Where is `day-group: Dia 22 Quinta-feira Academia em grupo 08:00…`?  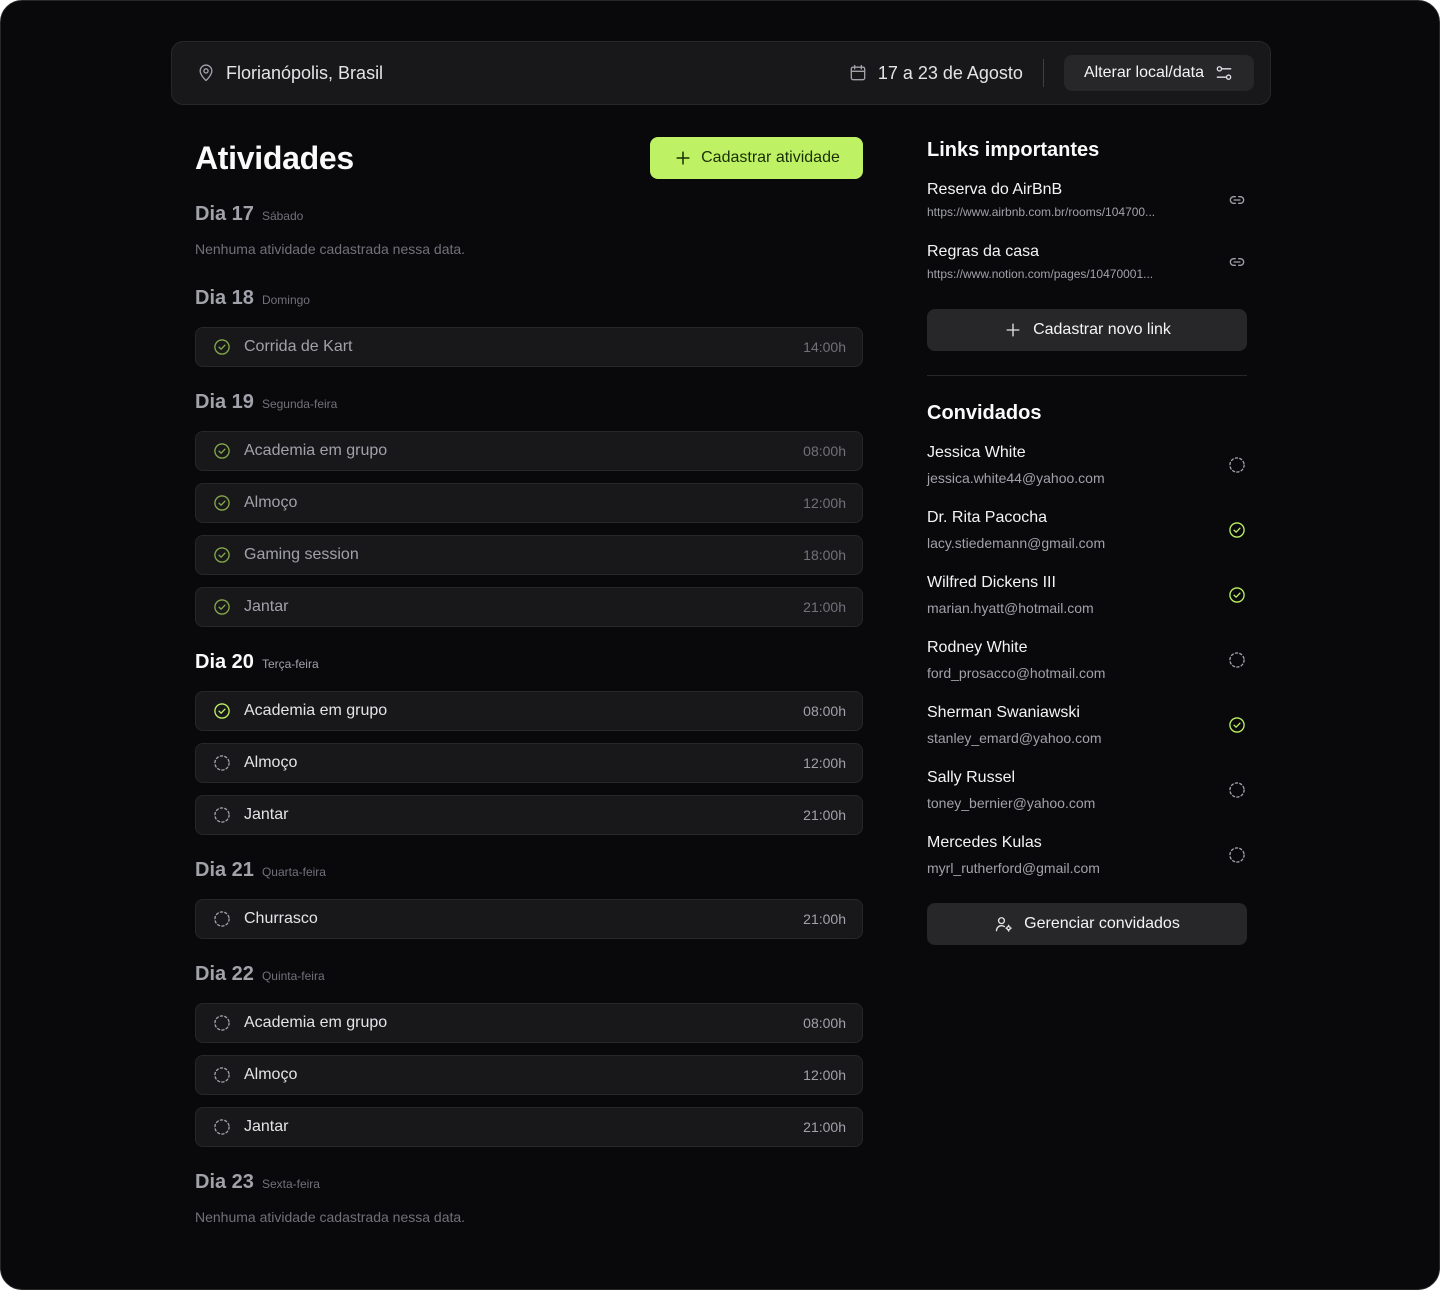
day-group: Dia 22 Quinta-feira Academia em grupo 08:00… is located at coordinates (529, 1055).